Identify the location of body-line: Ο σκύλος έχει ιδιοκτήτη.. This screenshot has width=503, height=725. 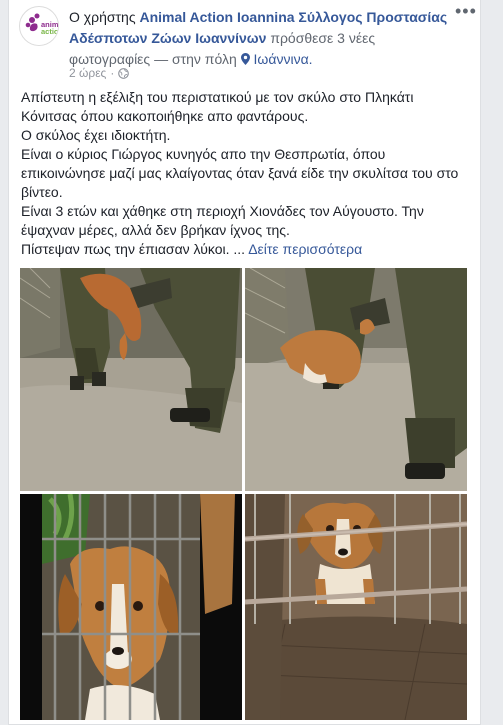
(96, 135).